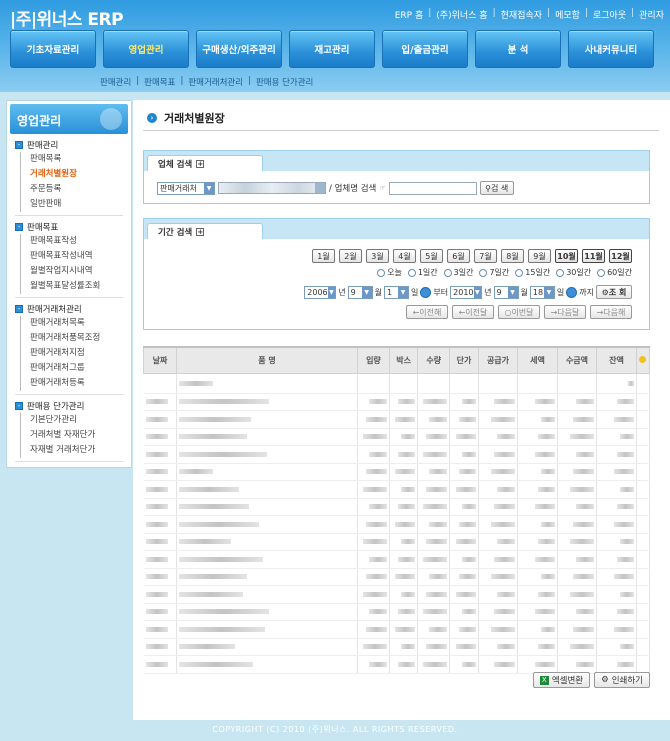 Image resolution: width=670 pixels, height=741 pixels. Describe the element at coordinates (567, 14) in the screenshot. I see `top-link-memo: 메모함` at that location.